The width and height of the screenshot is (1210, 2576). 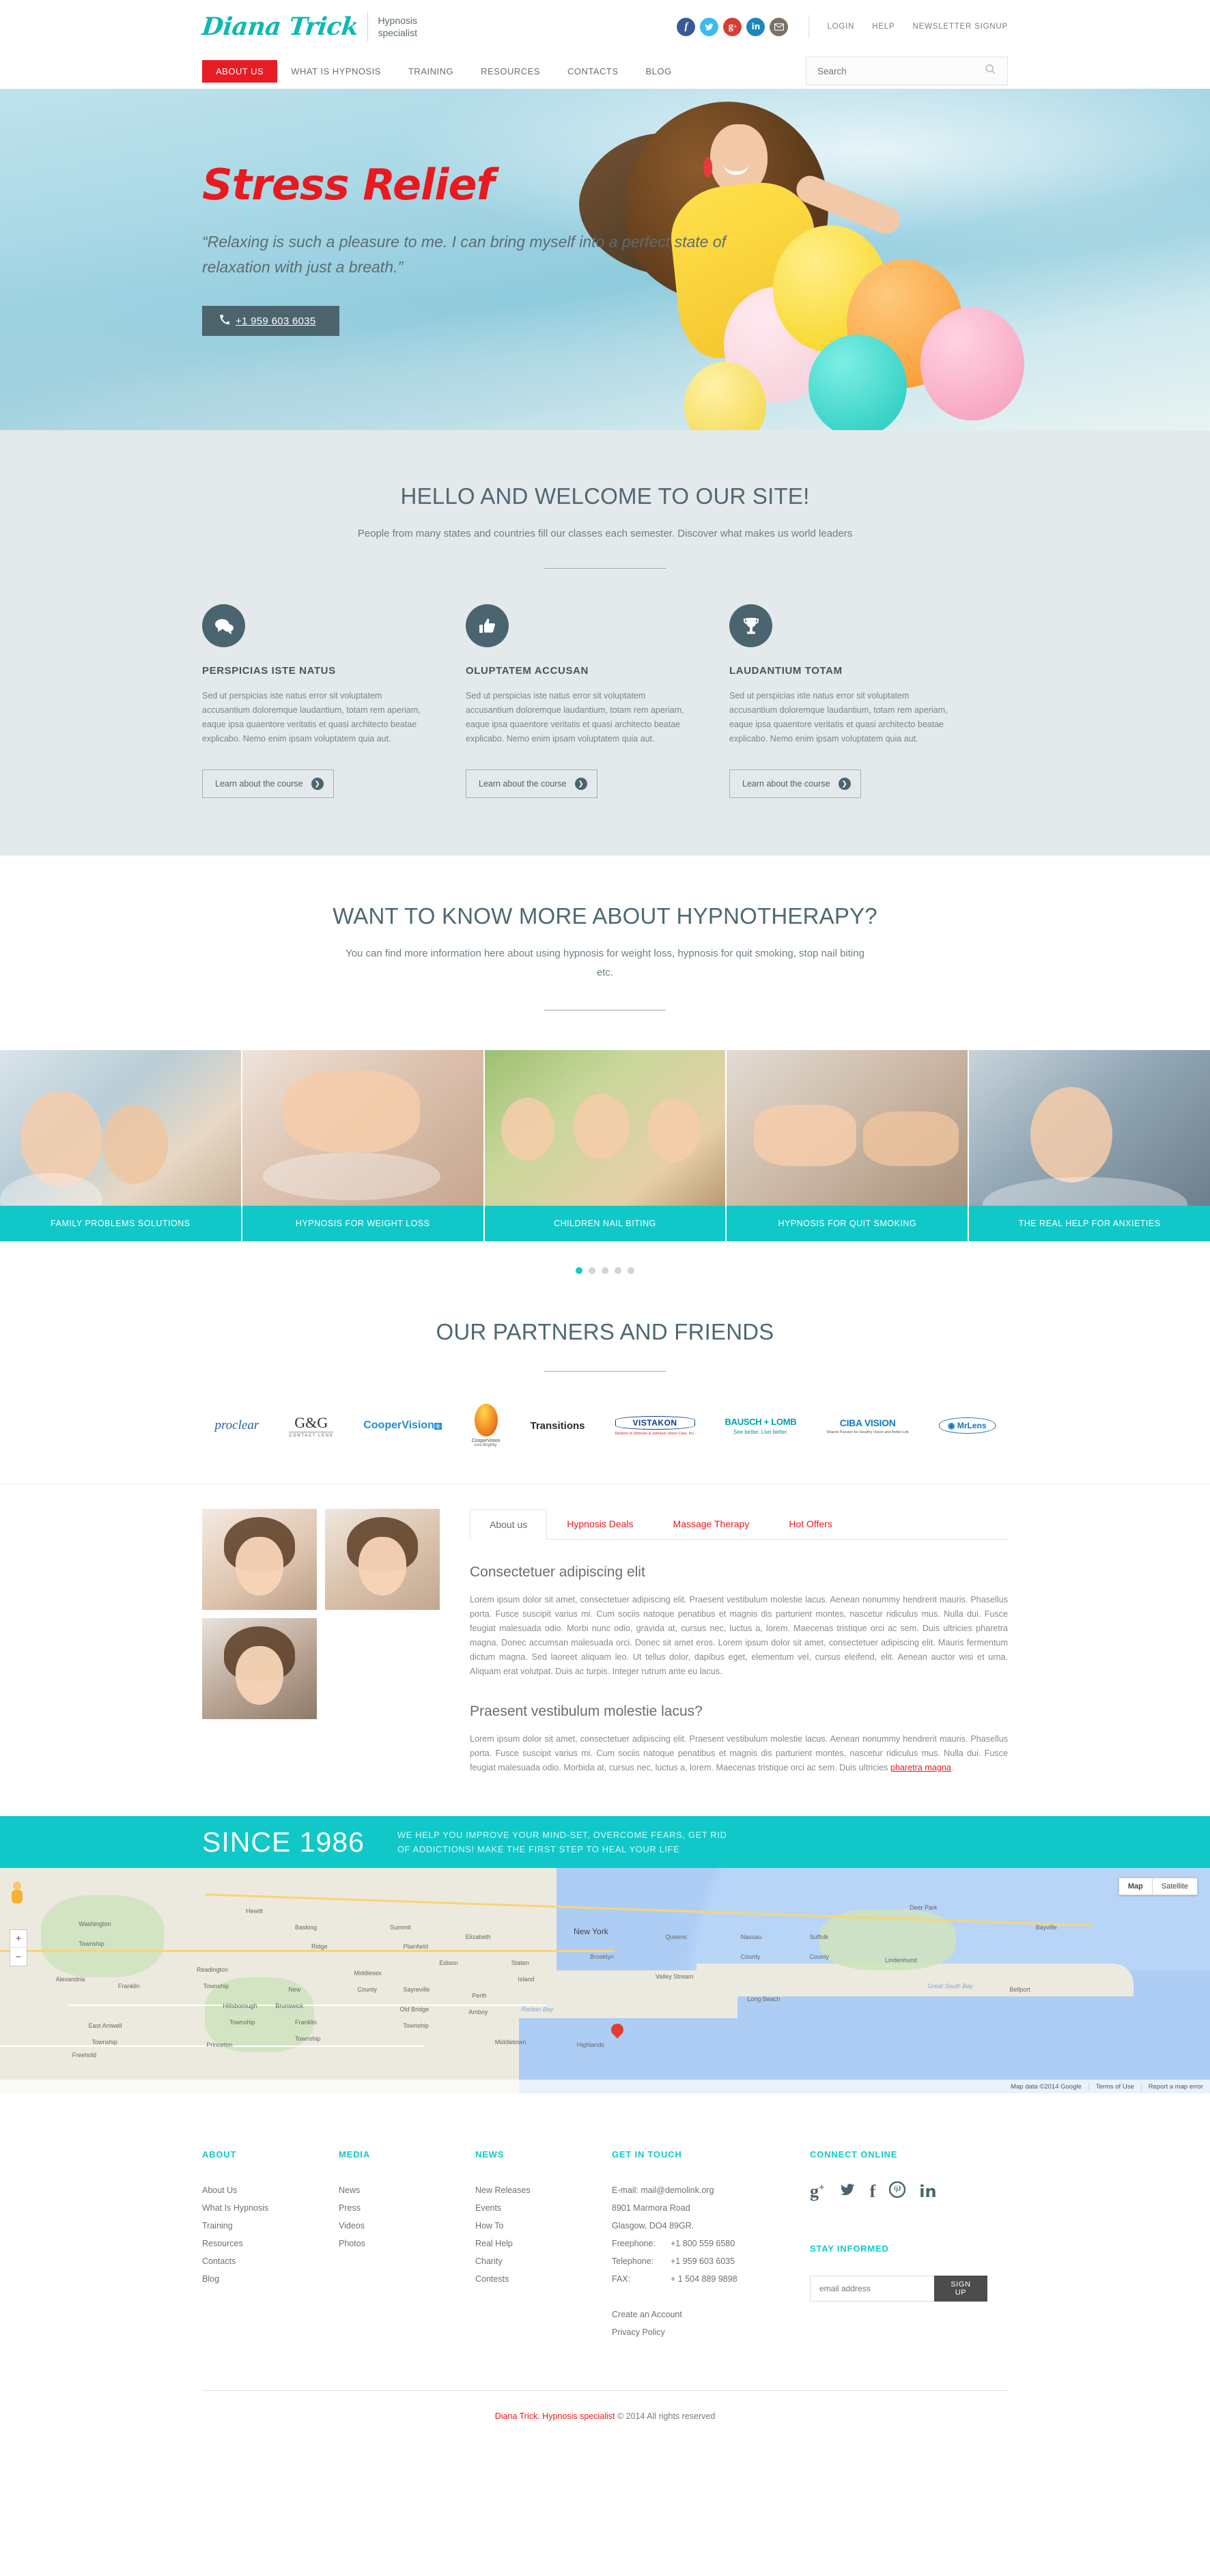 What do you see at coordinates (407, 2208) in the screenshot?
I see `footer-link-press: Press` at bounding box center [407, 2208].